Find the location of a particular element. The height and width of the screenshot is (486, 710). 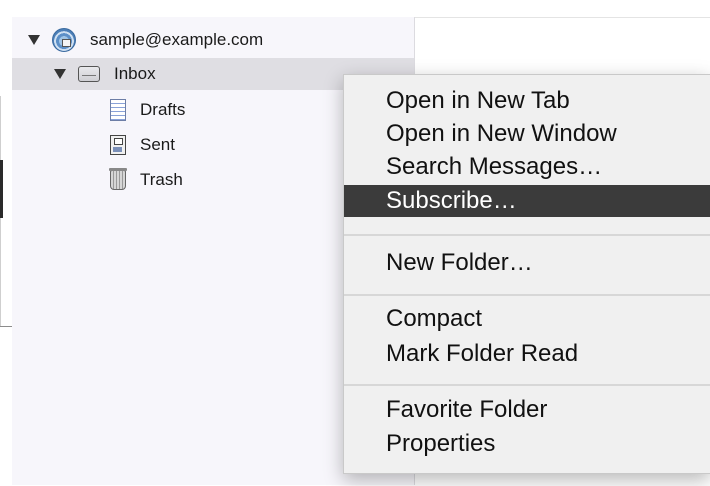

sent-floppy-icon is located at coordinates (118, 145).